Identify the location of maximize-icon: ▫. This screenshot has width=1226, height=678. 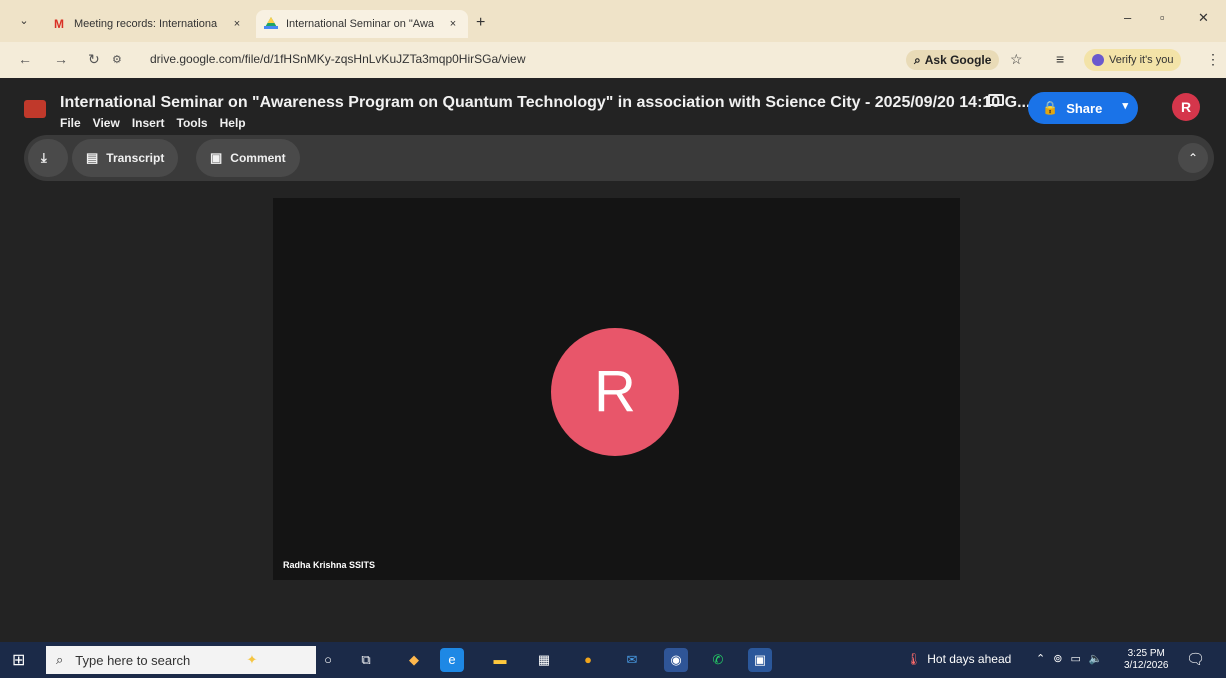
(1162, 17).